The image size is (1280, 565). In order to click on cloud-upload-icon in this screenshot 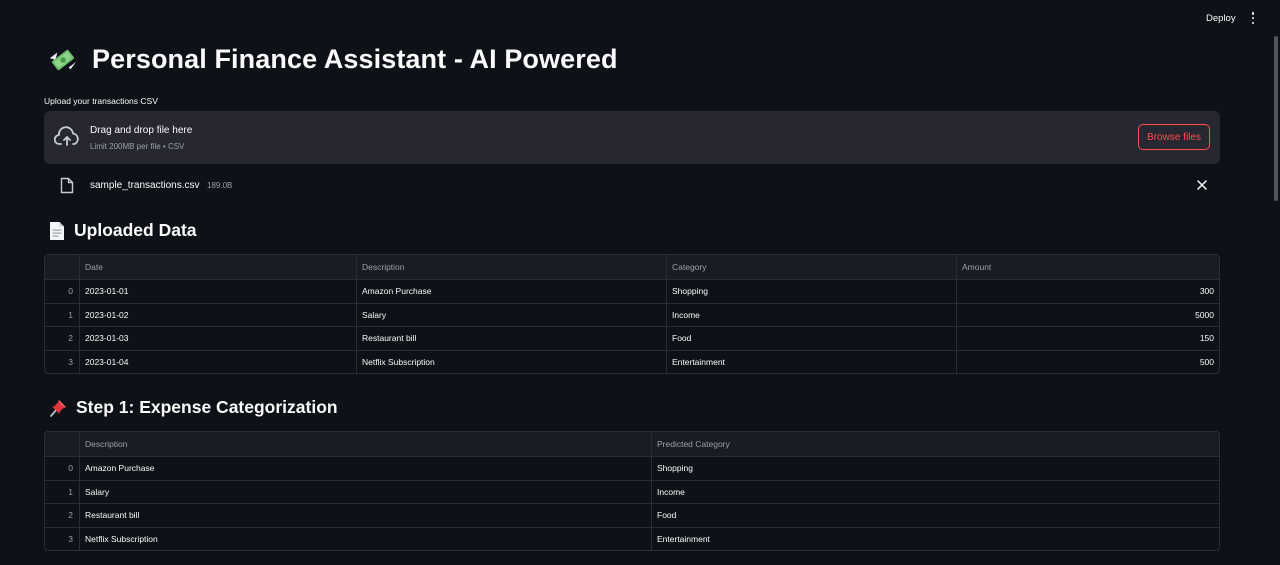, I will do `click(66, 136)`.